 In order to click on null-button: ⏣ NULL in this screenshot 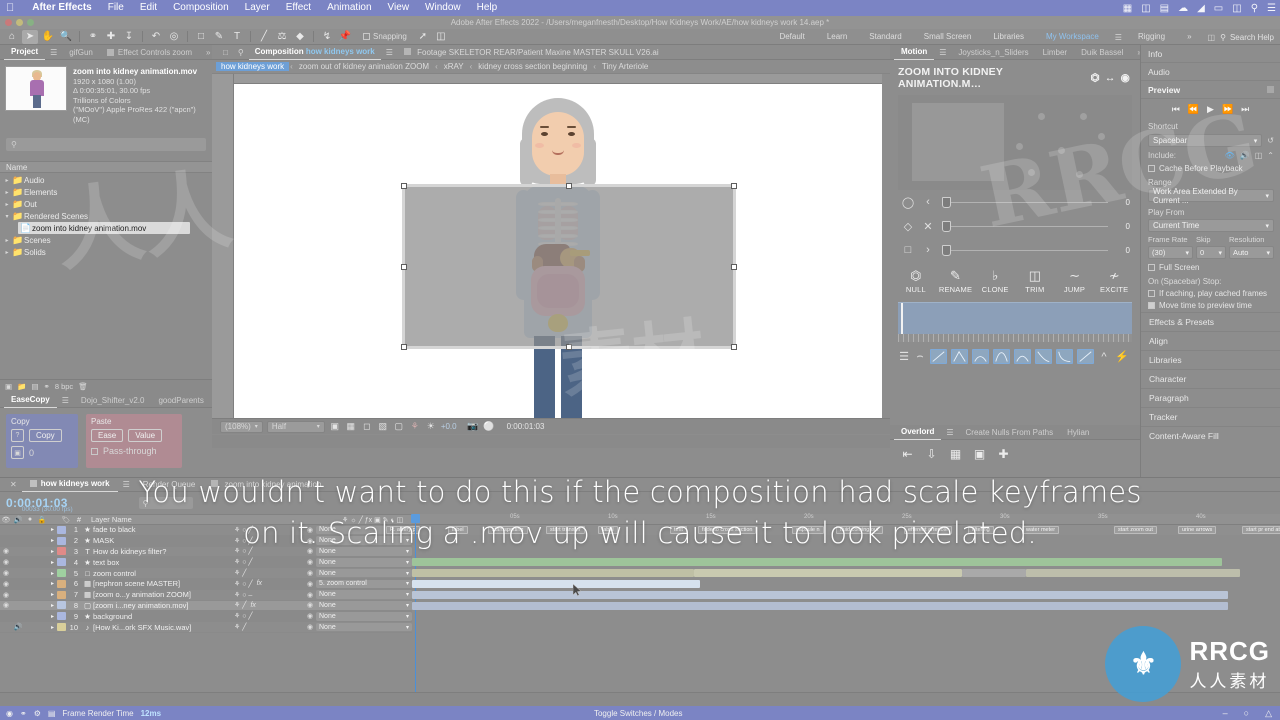, I will do `click(916, 281)`.